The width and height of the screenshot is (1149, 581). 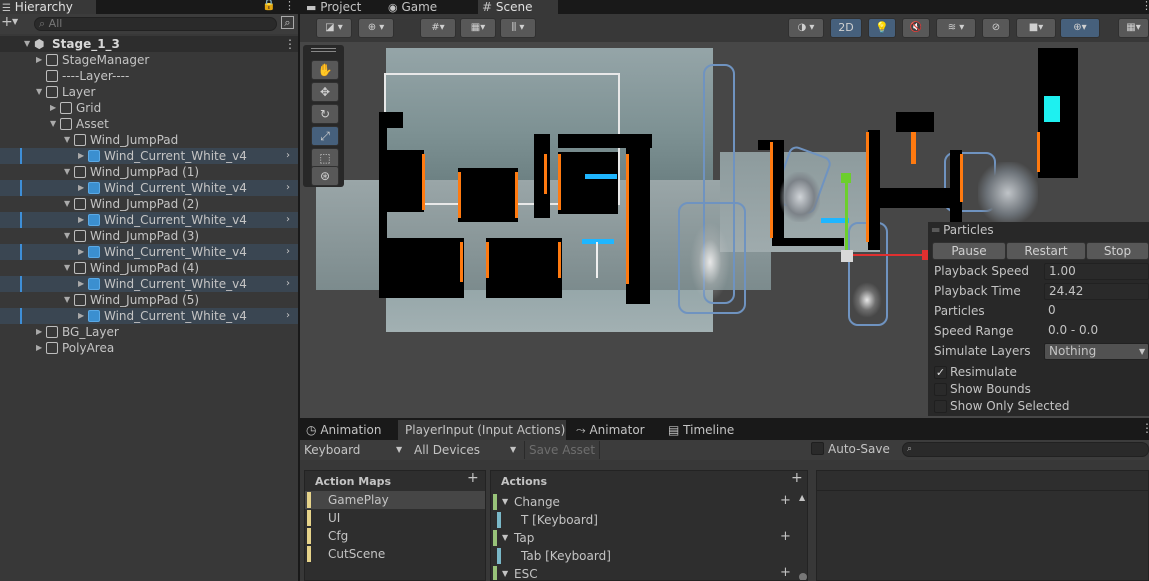 What do you see at coordinates (846, 178) in the screenshot?
I see `gizmo-y-handle` at bounding box center [846, 178].